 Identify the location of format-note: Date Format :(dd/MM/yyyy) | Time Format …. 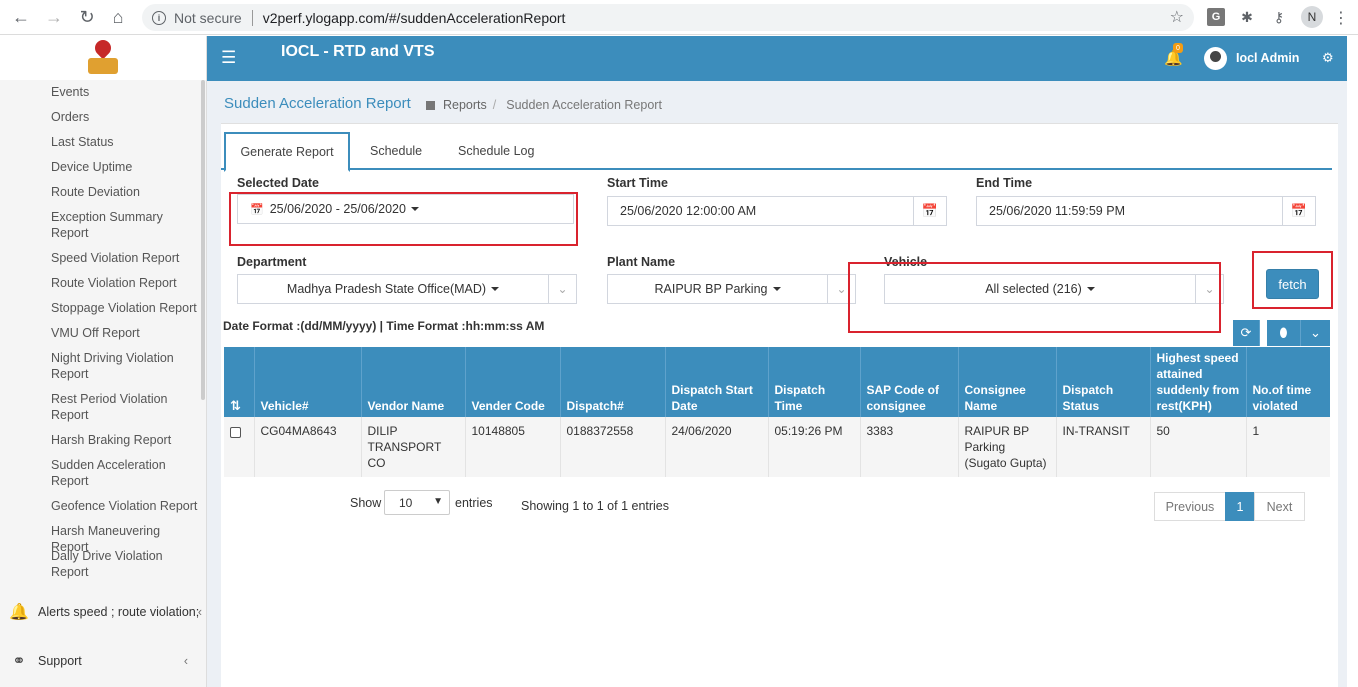
(384, 326).